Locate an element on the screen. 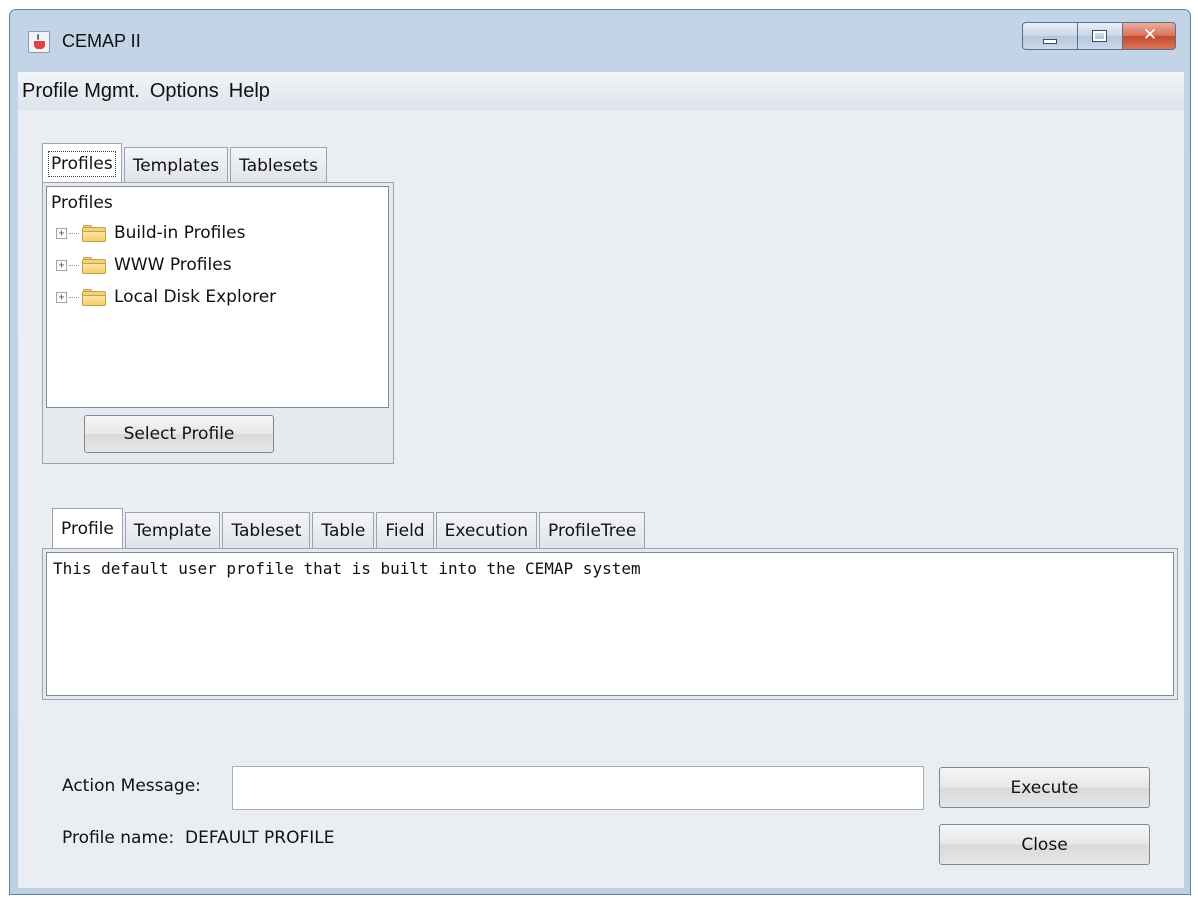  menu-bar: Profile Mgmt. Options Help is located at coordinates (601, 91).